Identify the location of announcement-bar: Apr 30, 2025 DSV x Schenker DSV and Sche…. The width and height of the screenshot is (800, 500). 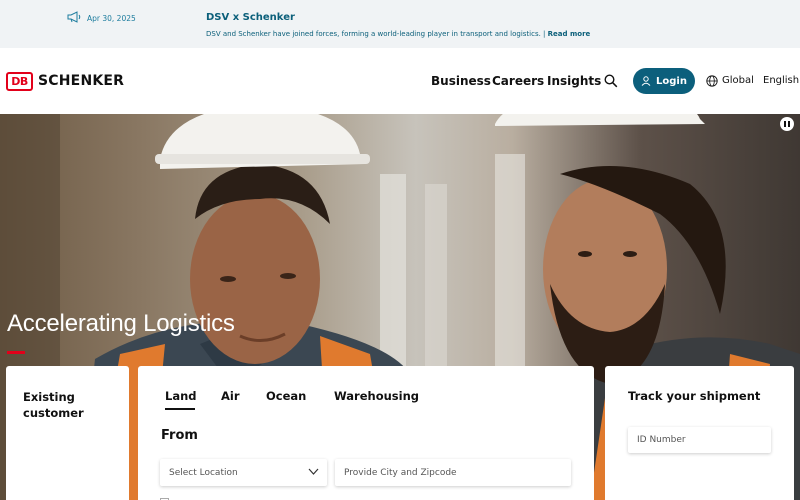
(400, 24).